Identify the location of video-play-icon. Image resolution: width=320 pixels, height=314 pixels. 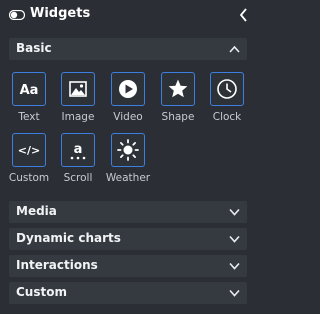
(128, 89).